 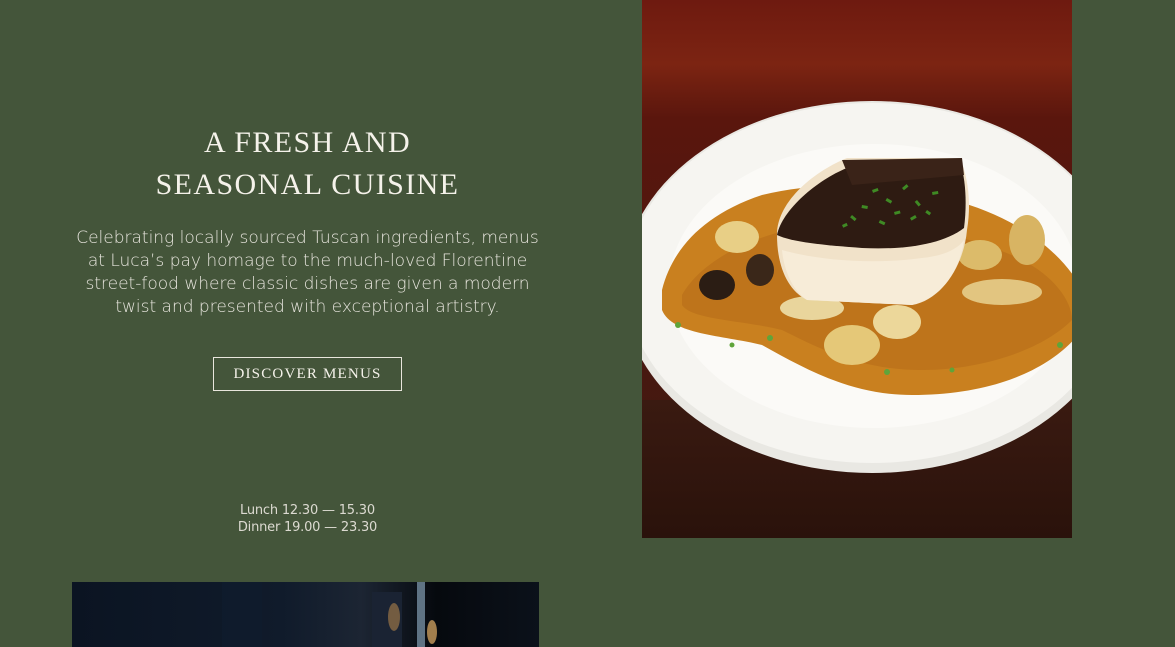 What do you see at coordinates (307, 164) in the screenshot?
I see `section-heading: A FRESH AND SEASONAL CUISINE` at bounding box center [307, 164].